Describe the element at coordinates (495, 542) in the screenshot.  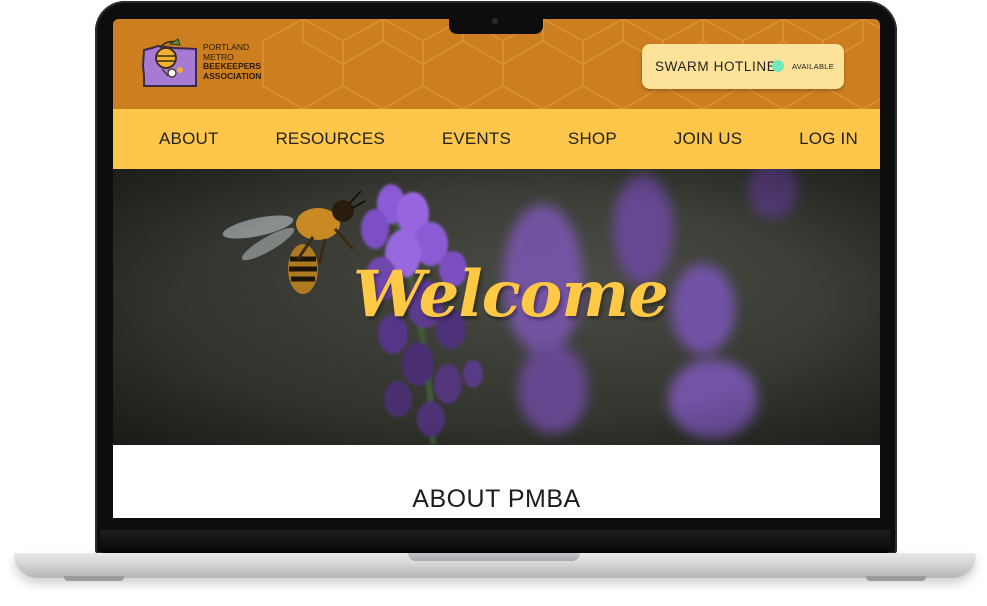
I see `laptop-hinge` at that location.